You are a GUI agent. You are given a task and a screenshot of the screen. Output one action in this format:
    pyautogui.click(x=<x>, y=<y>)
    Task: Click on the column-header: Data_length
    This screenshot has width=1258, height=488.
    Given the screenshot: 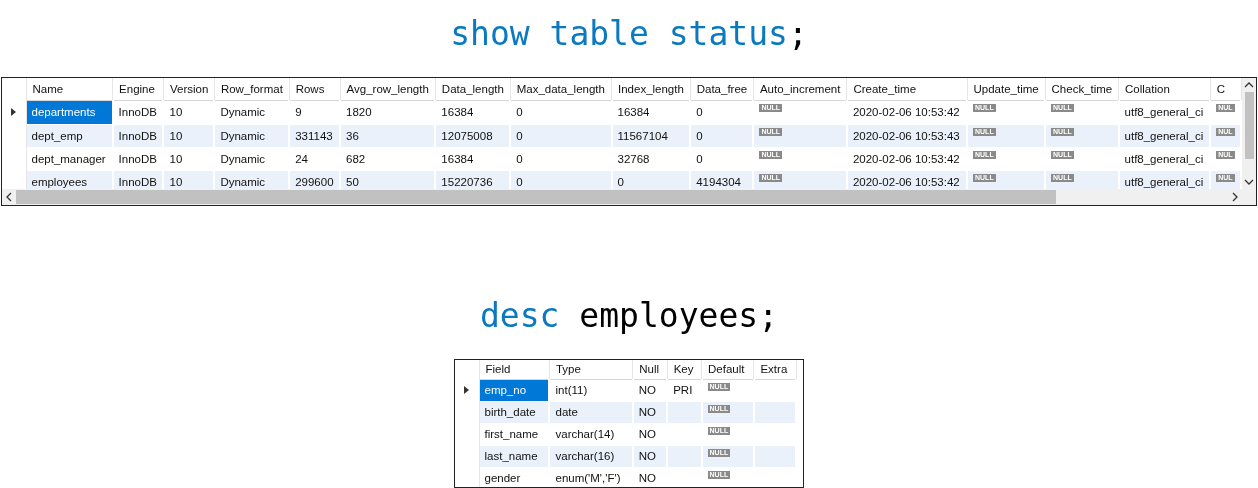 What is the action you would take?
    pyautogui.click(x=473, y=89)
    